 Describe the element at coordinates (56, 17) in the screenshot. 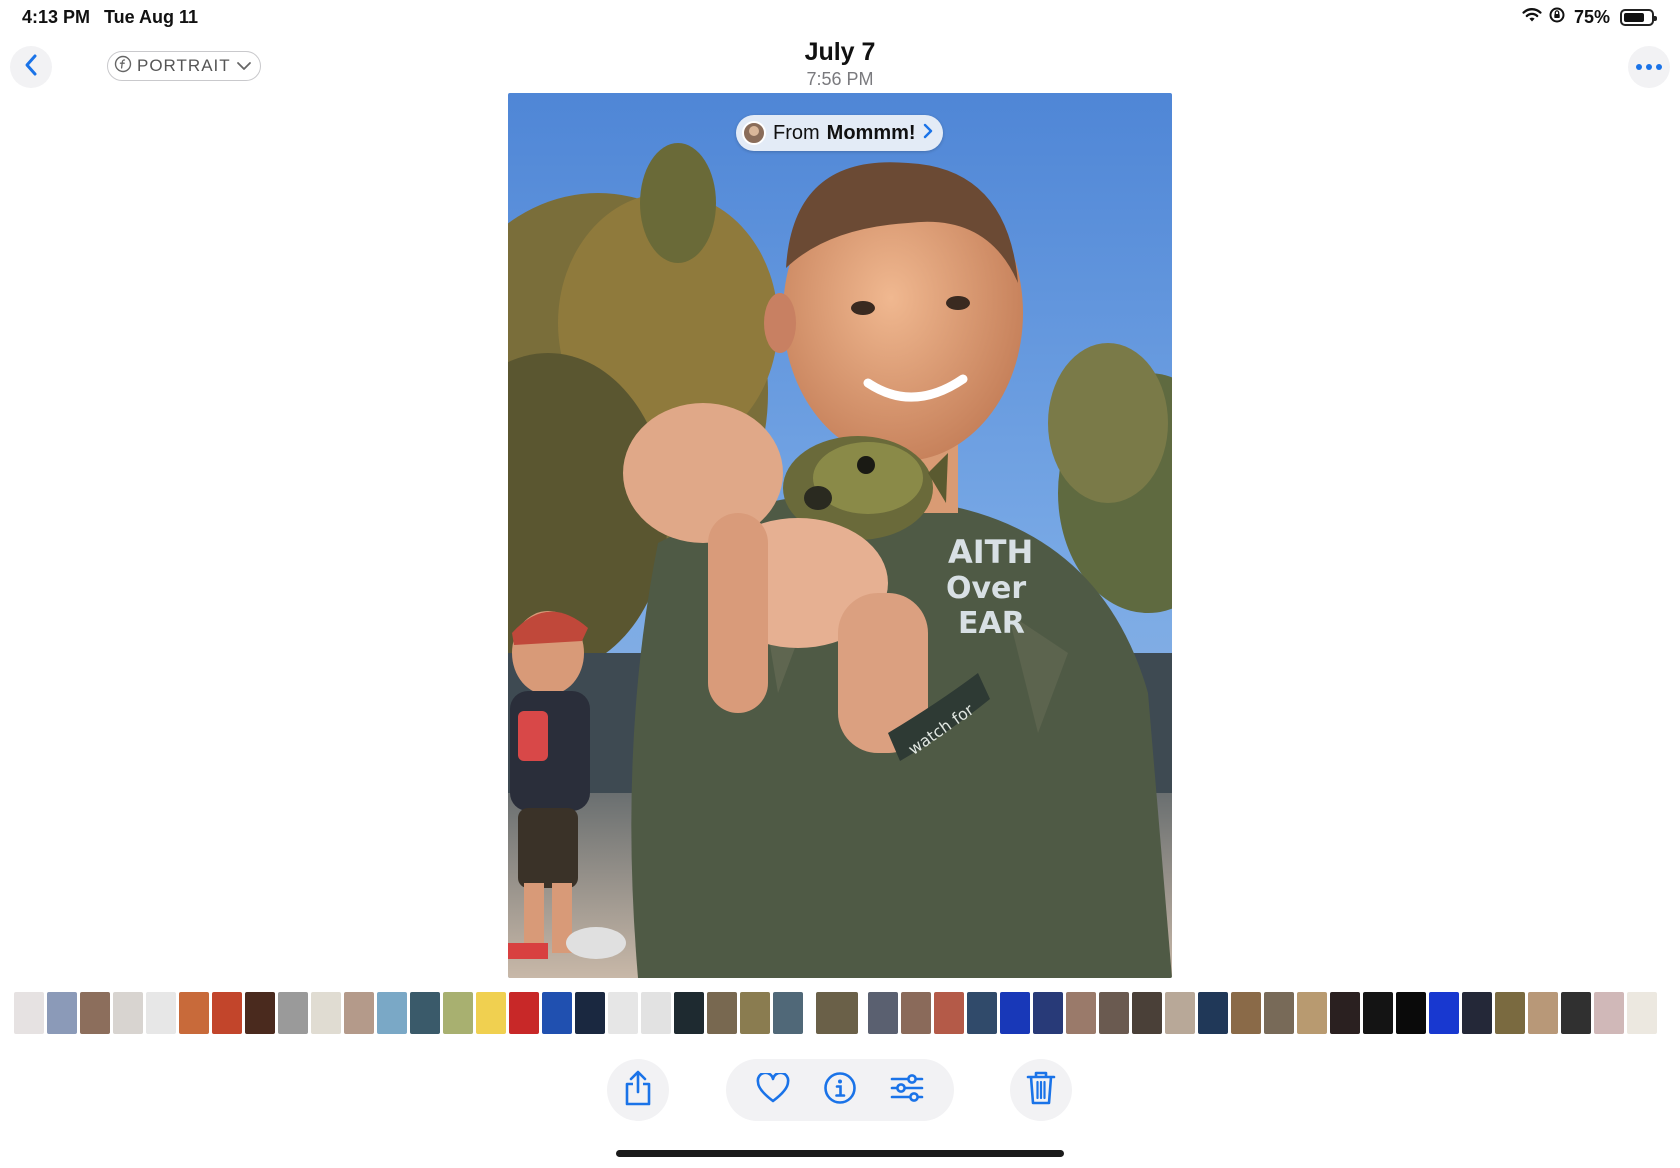

I see `status-time: 4:13 PM` at that location.